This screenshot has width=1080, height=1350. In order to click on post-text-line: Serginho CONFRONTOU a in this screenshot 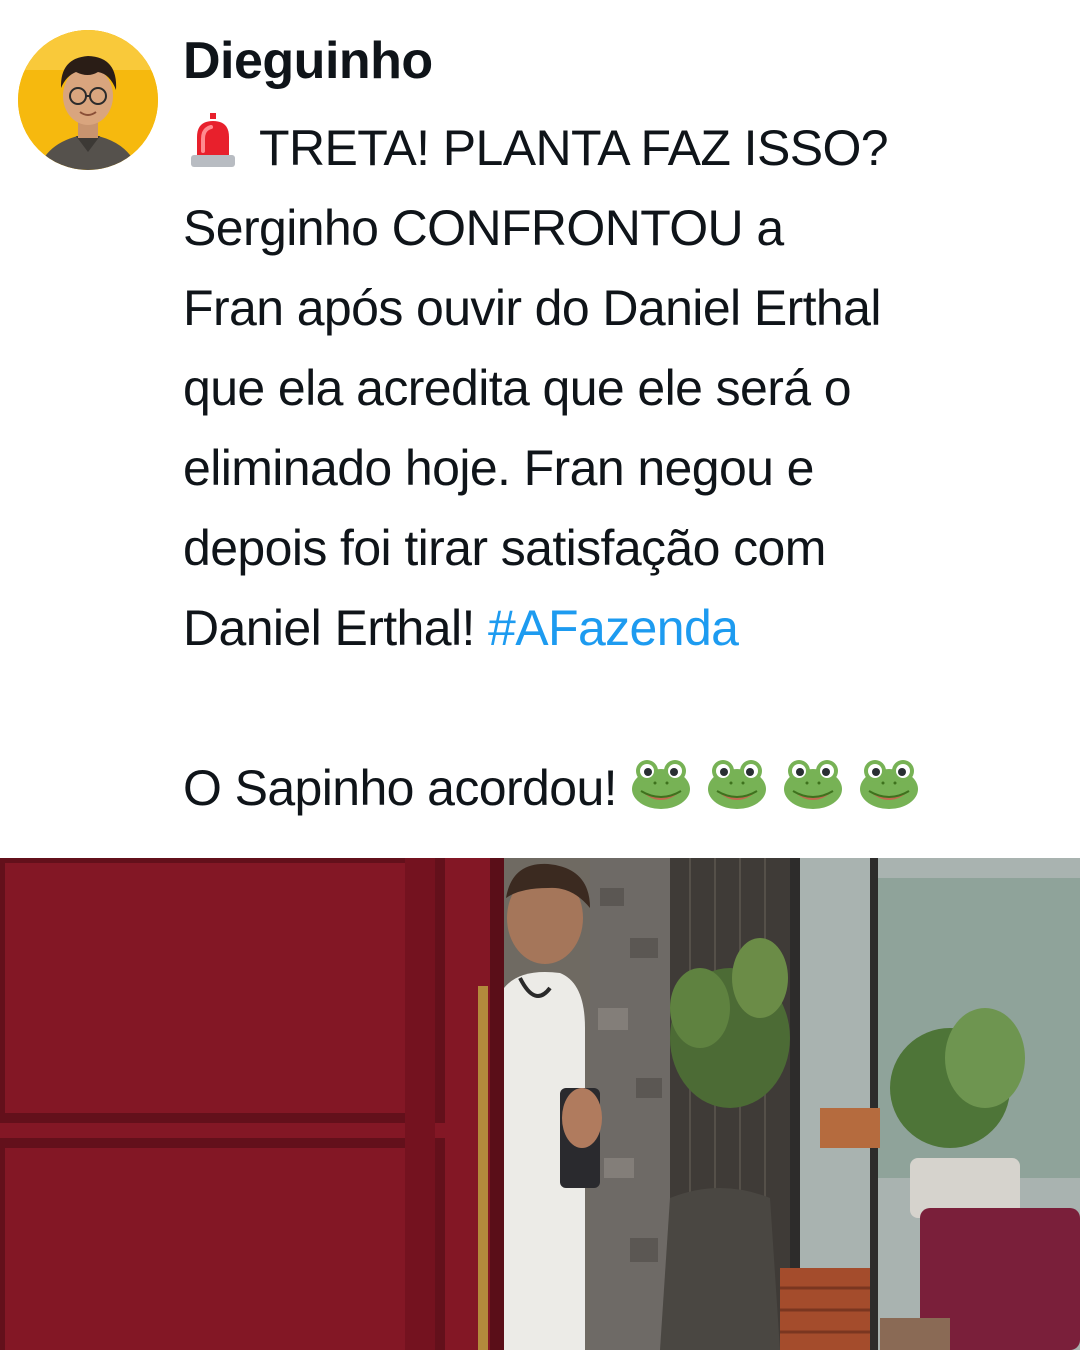, I will do `click(483, 228)`.